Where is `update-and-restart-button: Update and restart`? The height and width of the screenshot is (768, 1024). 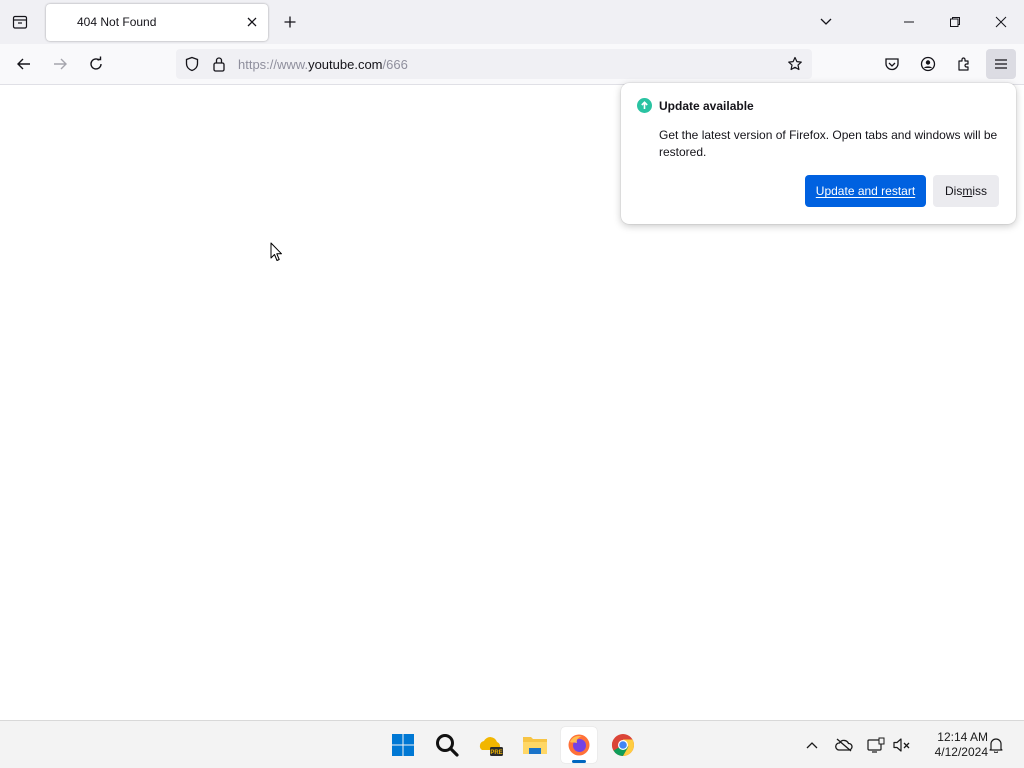
update-and-restart-button: Update and restart is located at coordinates (865, 191).